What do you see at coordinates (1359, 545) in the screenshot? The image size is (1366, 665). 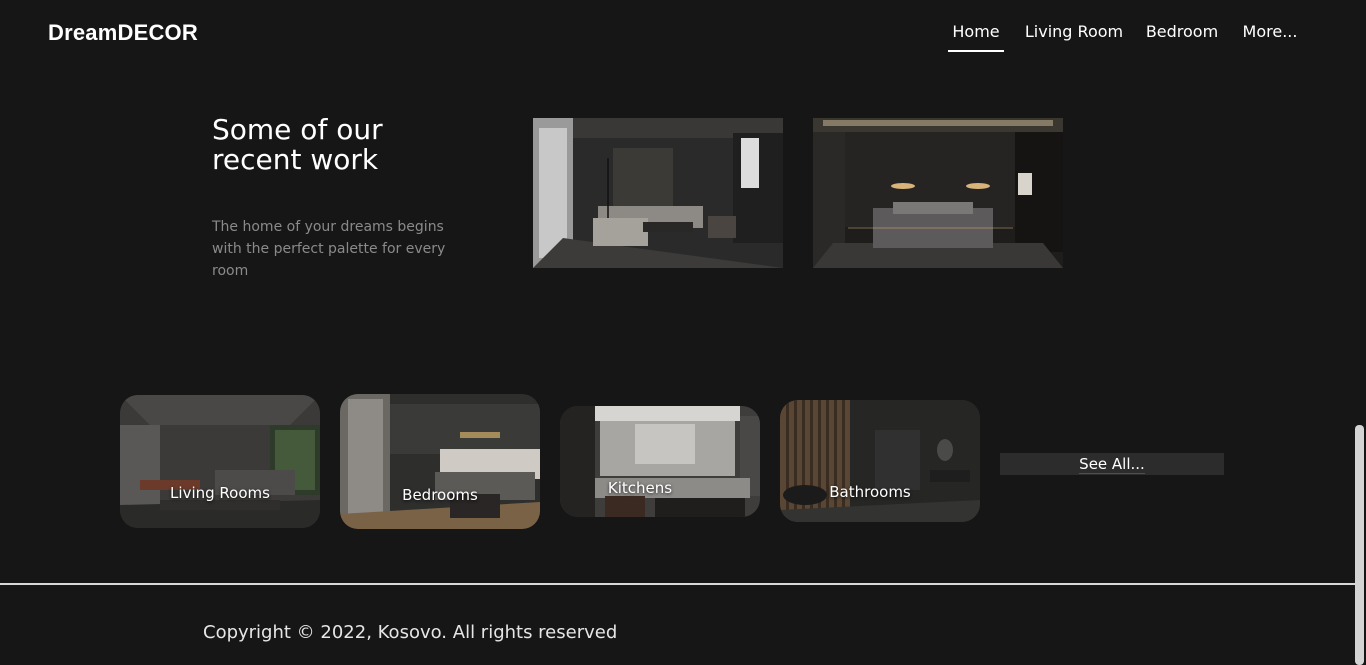 I see `page-scrollbar` at bounding box center [1359, 545].